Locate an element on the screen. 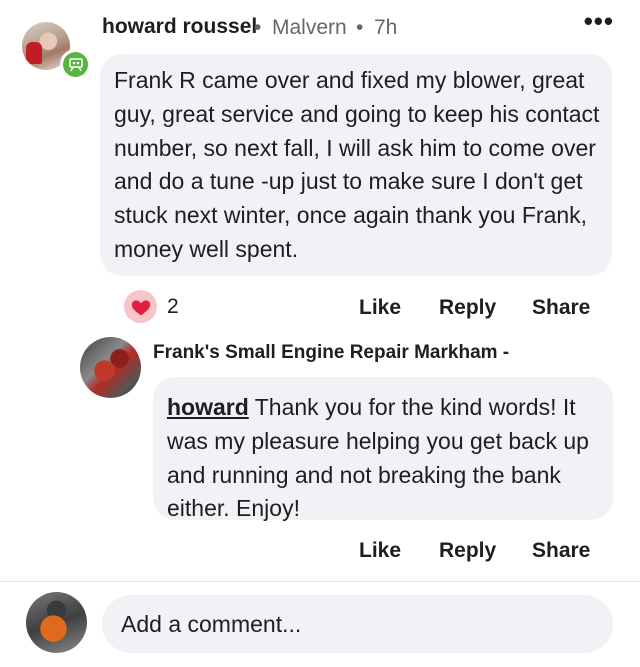  commenter-location: Malvern is located at coordinates (309, 27).